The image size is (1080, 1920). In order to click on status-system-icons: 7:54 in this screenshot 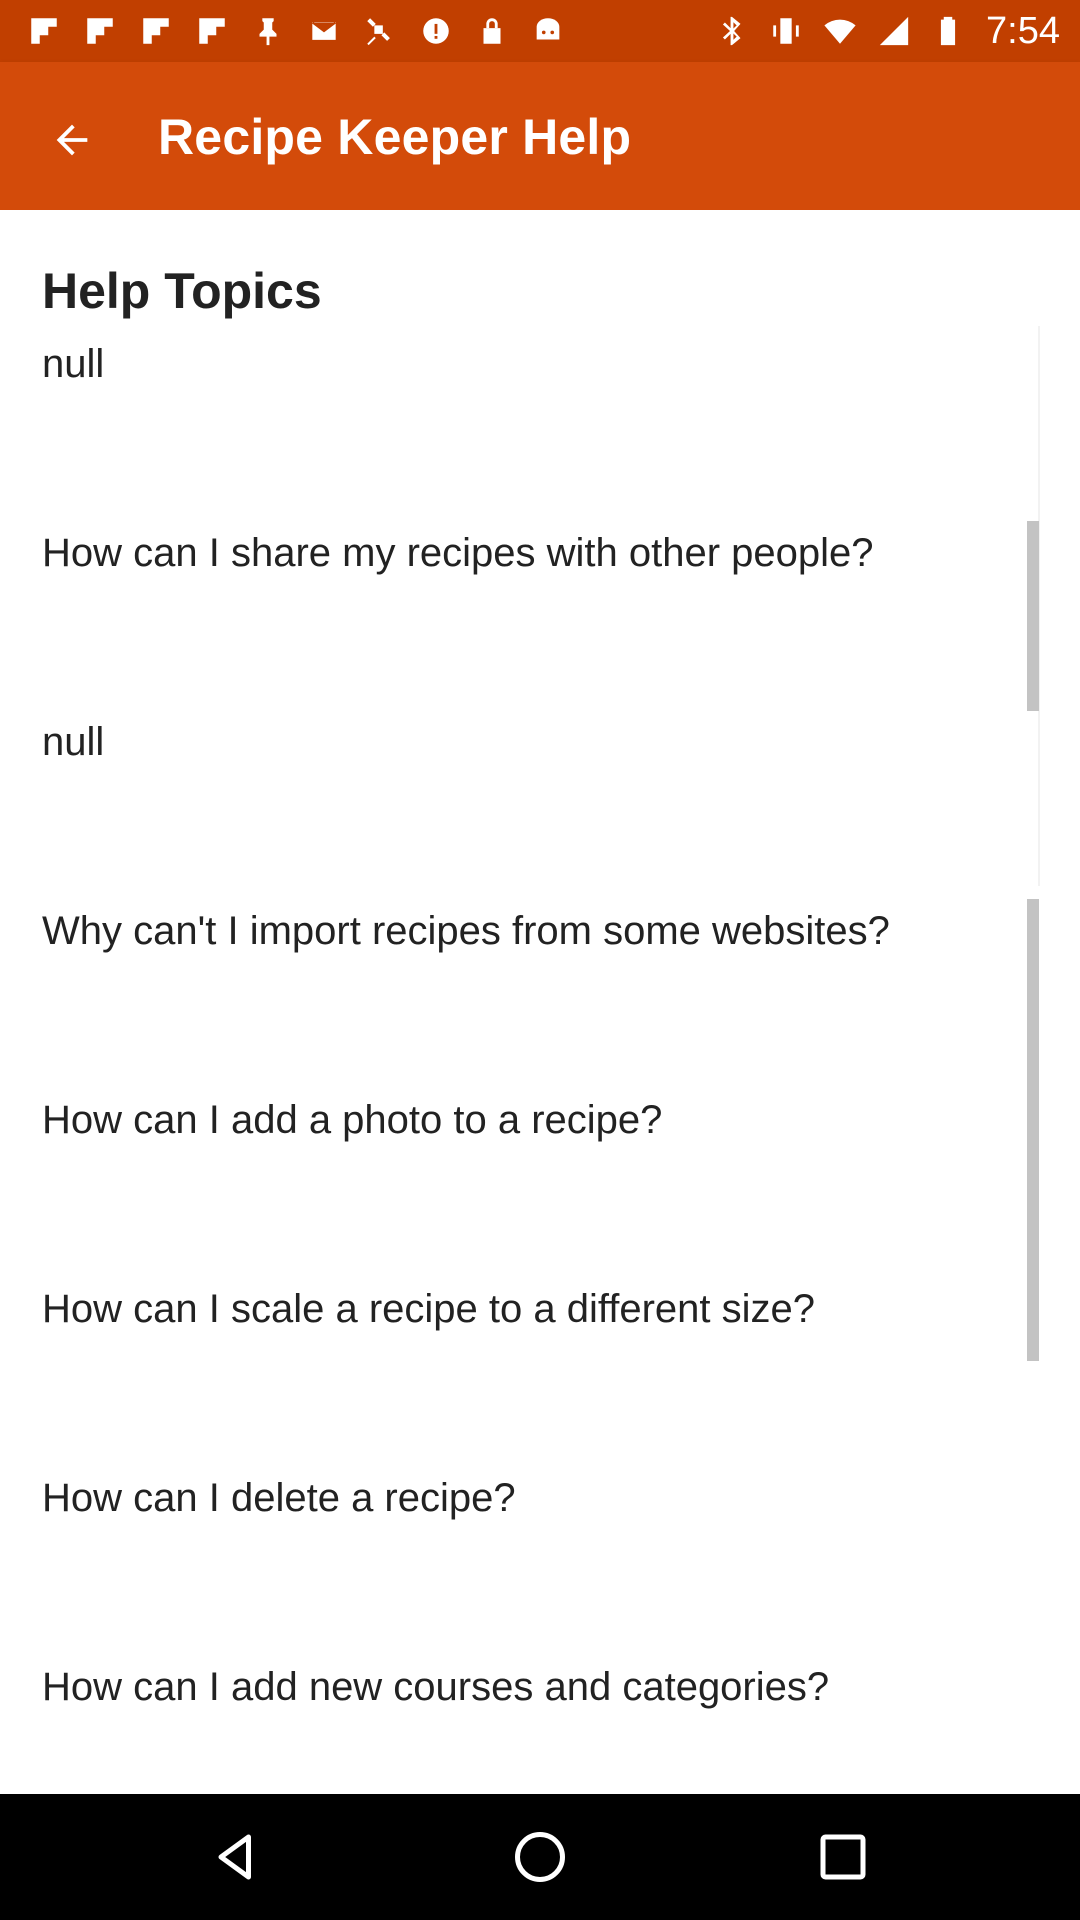, I will do `click(886, 31)`.